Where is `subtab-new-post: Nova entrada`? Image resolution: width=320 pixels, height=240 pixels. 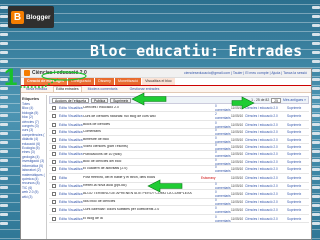 subtab-new-post: Nova entrada is located at coordinates (36, 89).